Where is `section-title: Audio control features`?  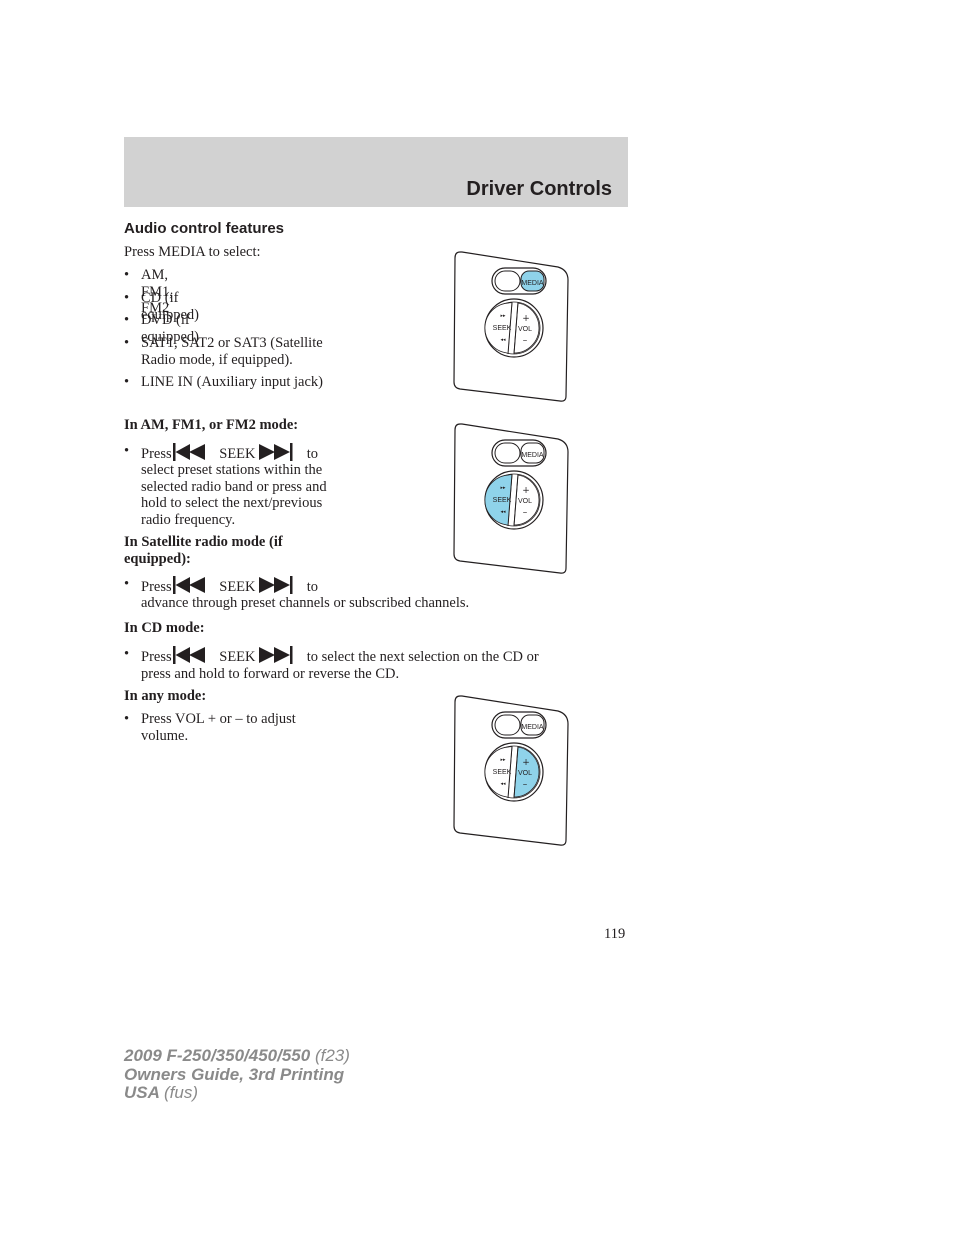 section-title: Audio control features is located at coordinates (204, 228).